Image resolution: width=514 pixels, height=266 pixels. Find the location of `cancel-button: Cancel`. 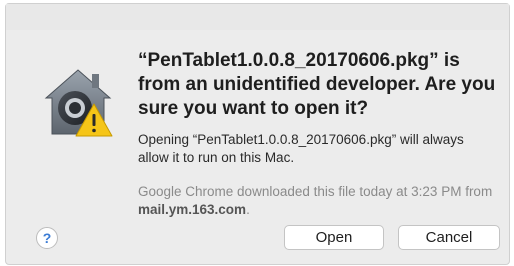

cancel-button: Cancel is located at coordinates (449, 237).